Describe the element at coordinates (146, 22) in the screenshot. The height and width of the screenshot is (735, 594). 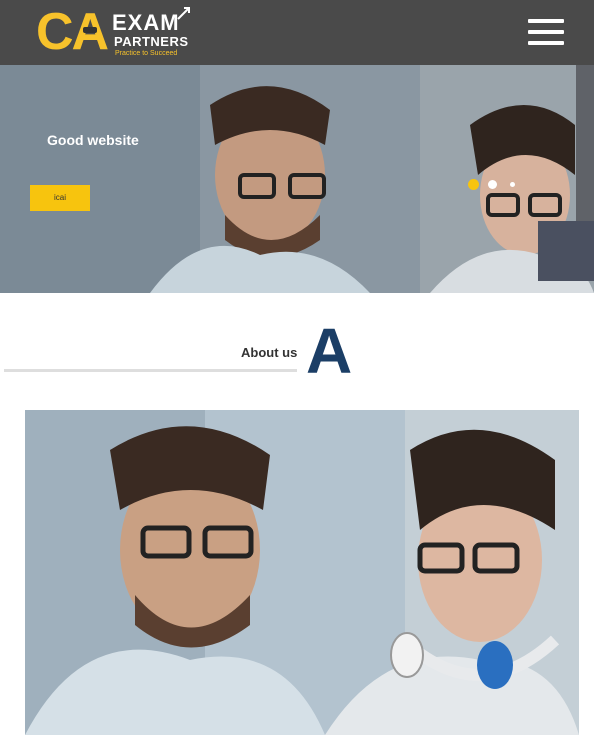
I see `logo-line1: EXAM` at that location.